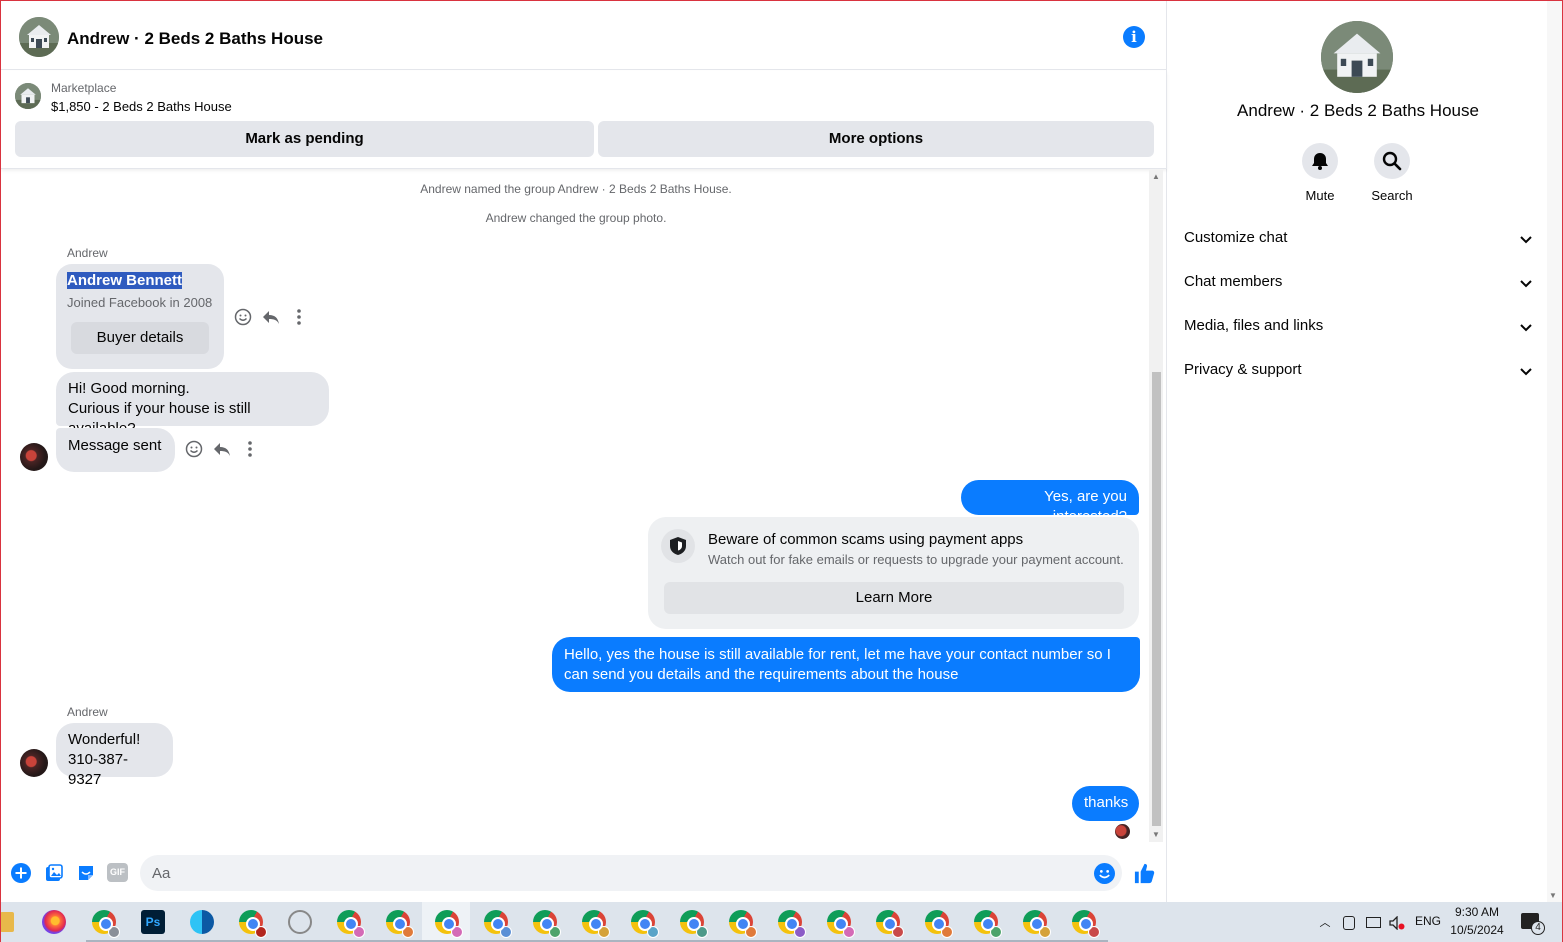 The width and height of the screenshot is (1563, 942). I want to click on file-explorer-icon, so click(7, 922).